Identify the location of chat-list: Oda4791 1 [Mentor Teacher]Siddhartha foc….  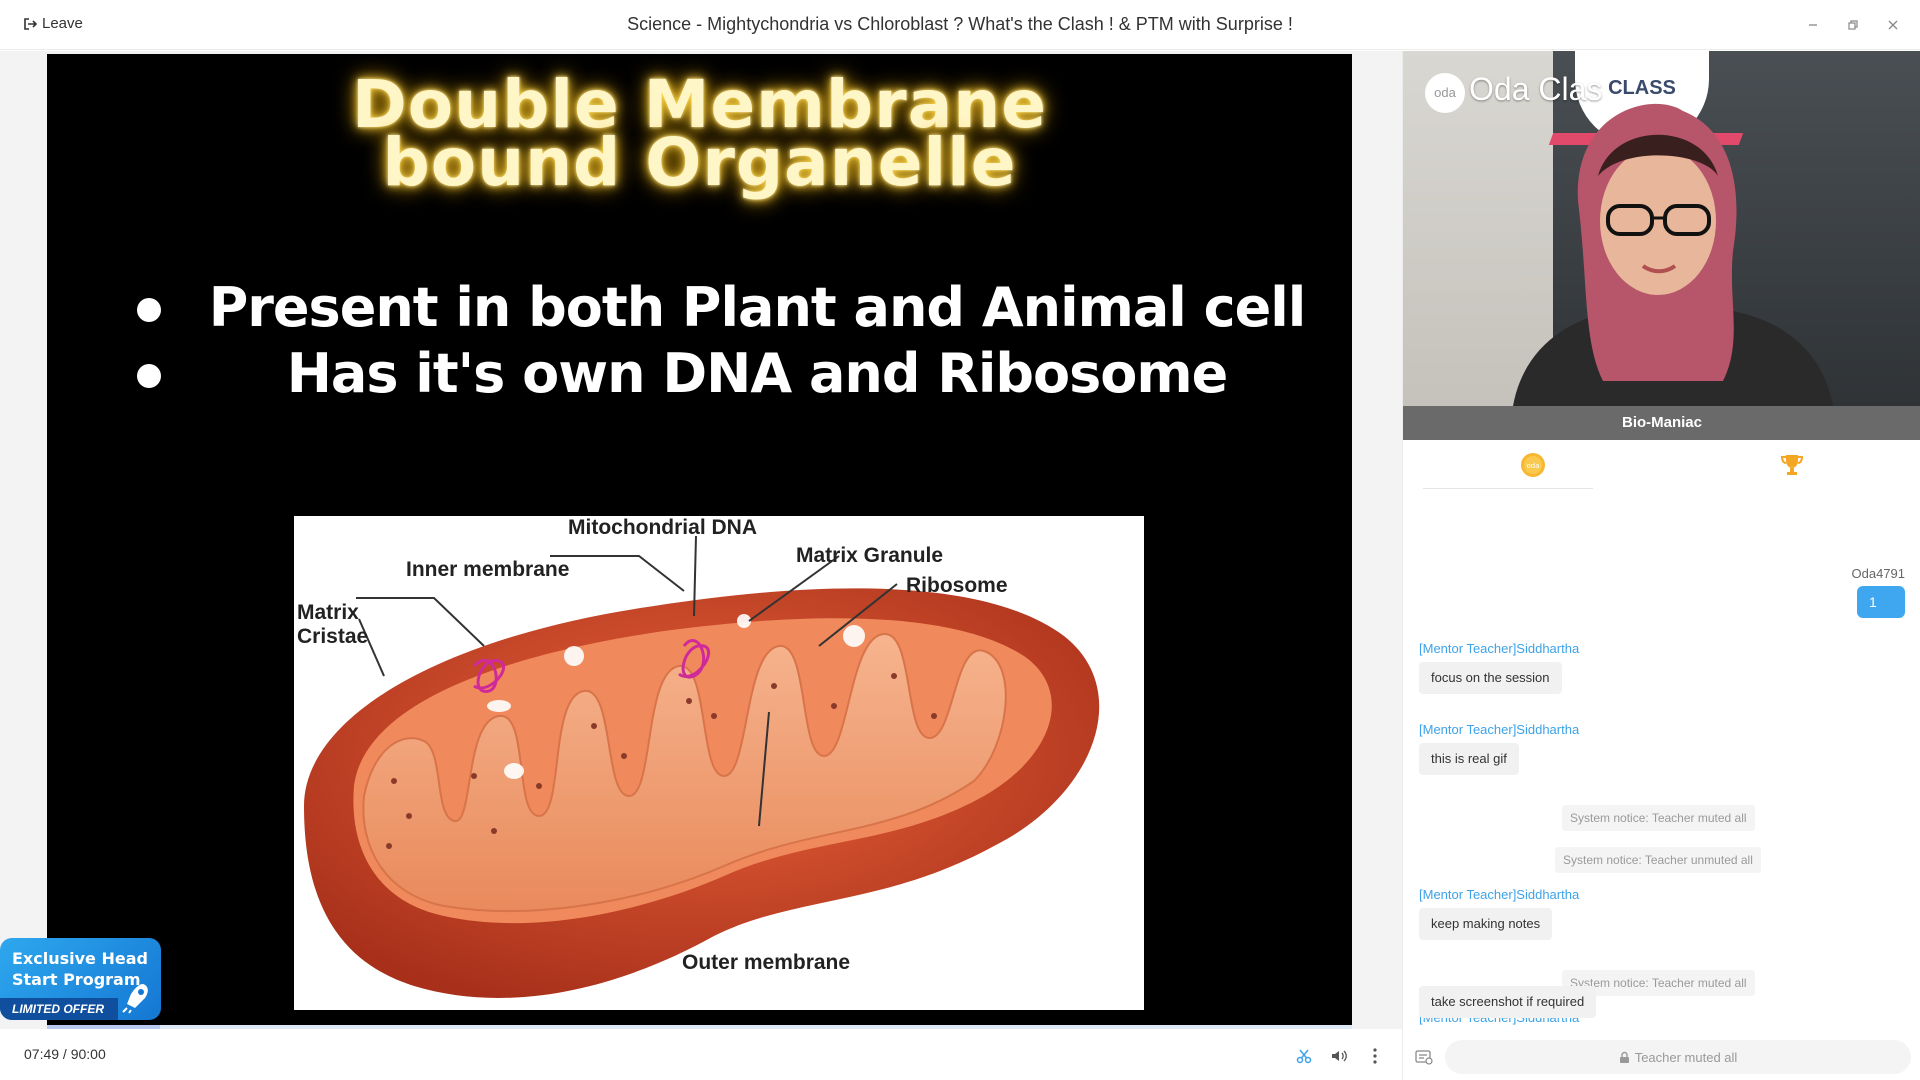
(1661, 766).